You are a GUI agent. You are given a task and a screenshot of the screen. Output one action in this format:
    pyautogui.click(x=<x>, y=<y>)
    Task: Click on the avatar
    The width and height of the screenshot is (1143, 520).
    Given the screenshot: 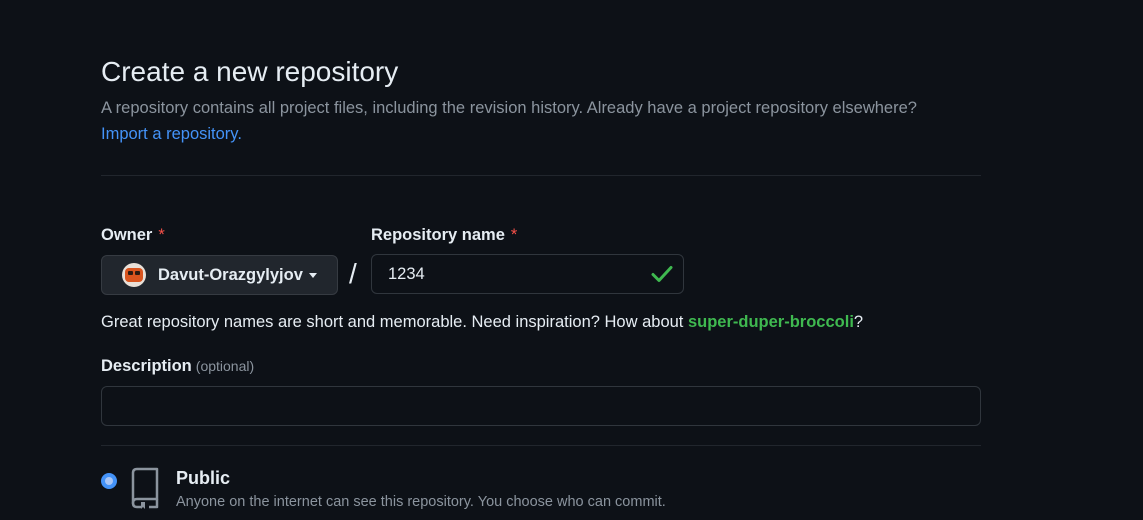 What is the action you would take?
    pyautogui.click(x=134, y=275)
    